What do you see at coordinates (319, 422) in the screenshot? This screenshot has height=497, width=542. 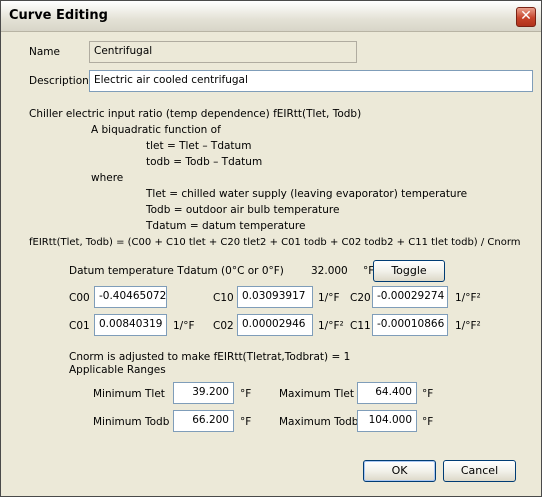 I see `max-todb-label: Maximum Todb` at bounding box center [319, 422].